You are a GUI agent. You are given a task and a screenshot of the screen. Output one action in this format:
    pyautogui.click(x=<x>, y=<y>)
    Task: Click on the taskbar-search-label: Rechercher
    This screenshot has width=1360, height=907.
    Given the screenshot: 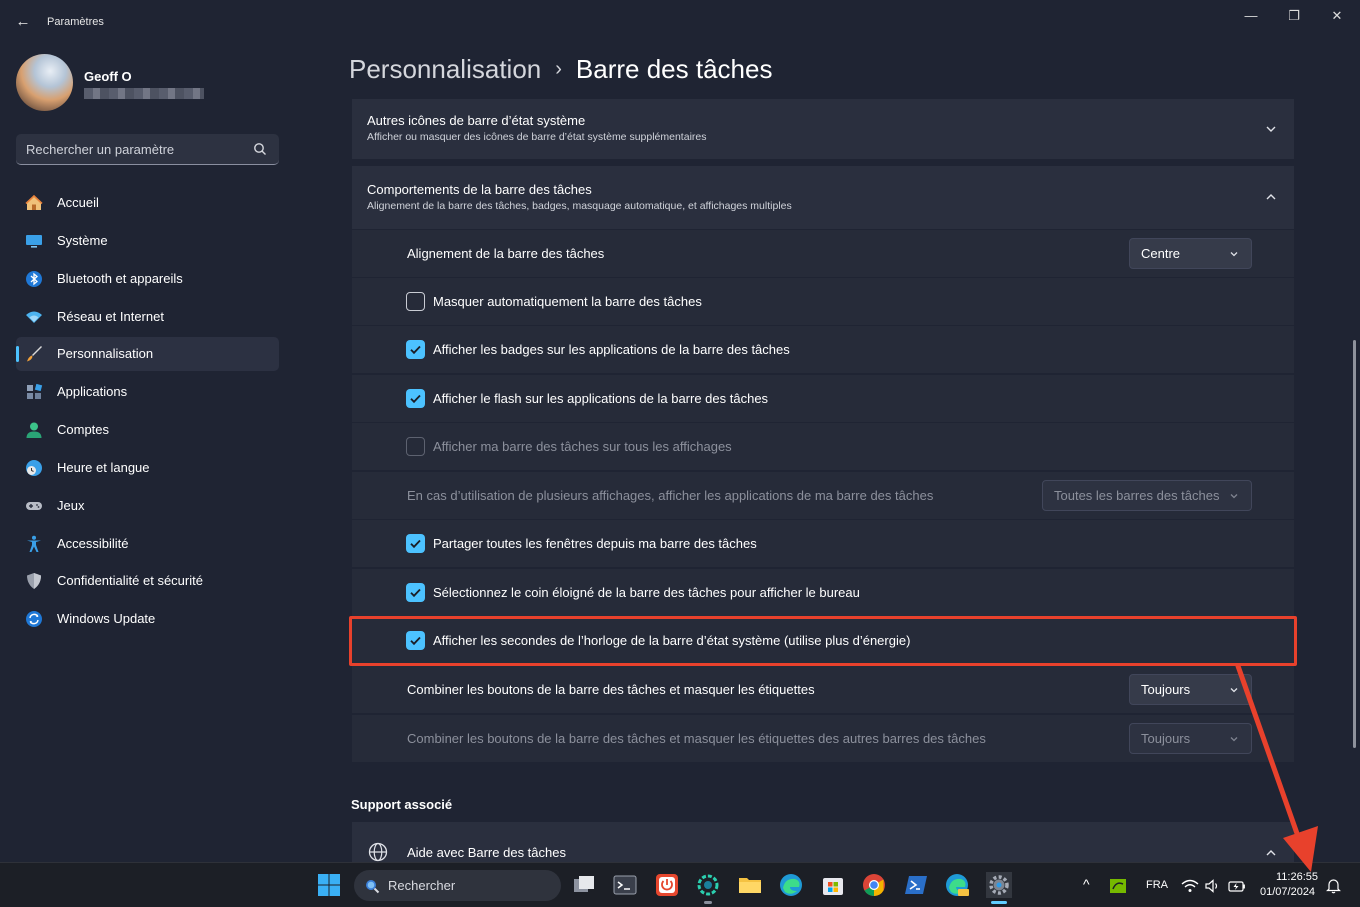 What is the action you would take?
    pyautogui.click(x=422, y=885)
    